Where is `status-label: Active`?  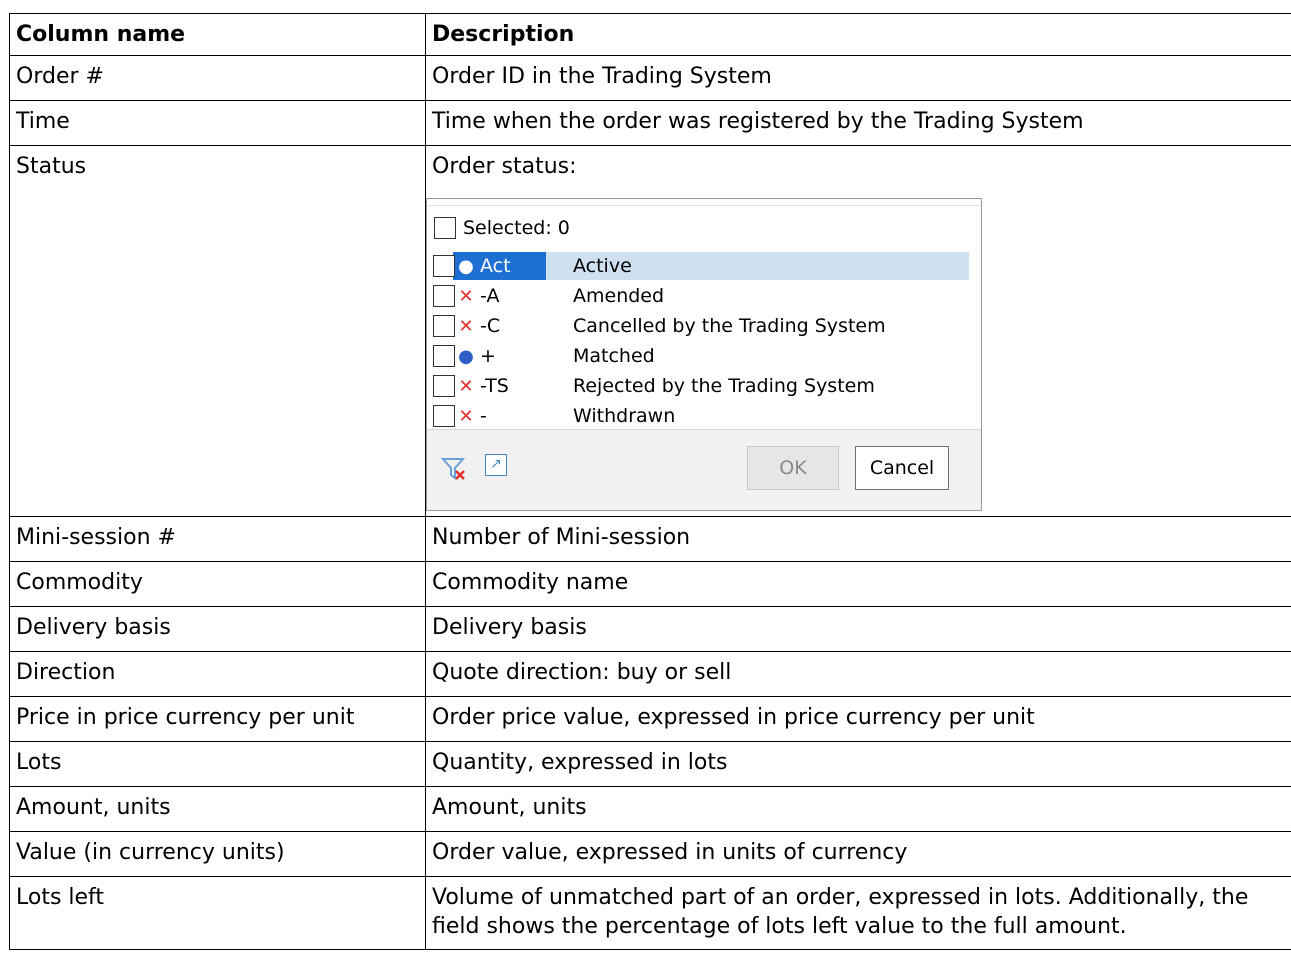 status-label: Active is located at coordinates (602, 265).